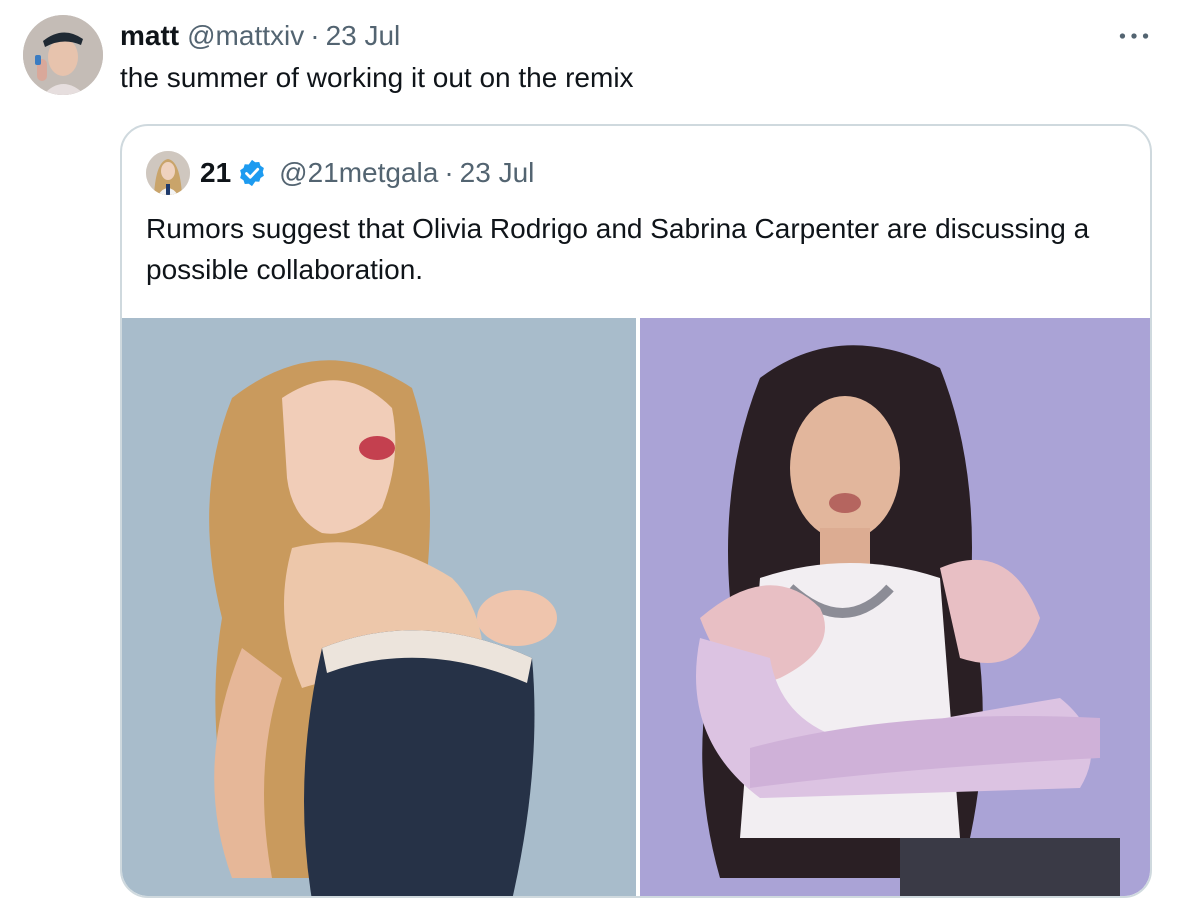 This screenshot has height=918, width=1178. Describe the element at coordinates (245, 36) in the screenshot. I see `author-handle: @mattxiv` at that location.